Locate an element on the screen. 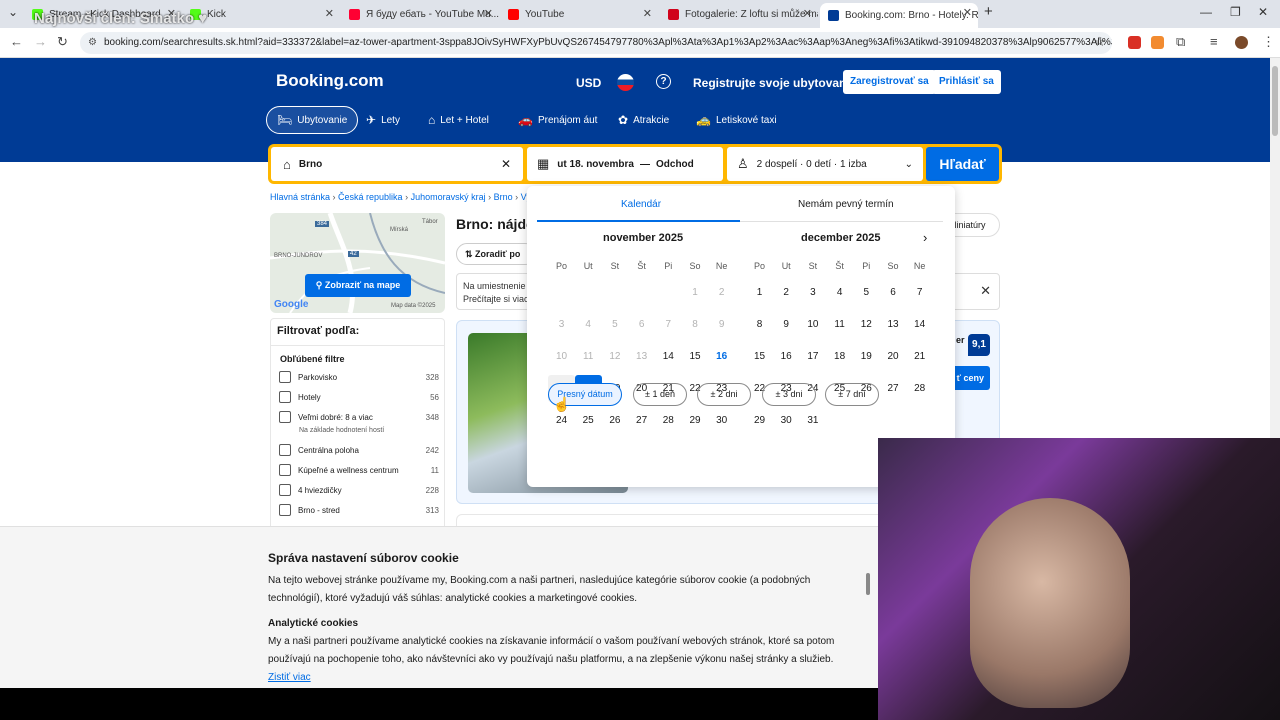 The height and width of the screenshot is (720, 1280). site-info-icon: ⚙ is located at coordinates (92, 43).